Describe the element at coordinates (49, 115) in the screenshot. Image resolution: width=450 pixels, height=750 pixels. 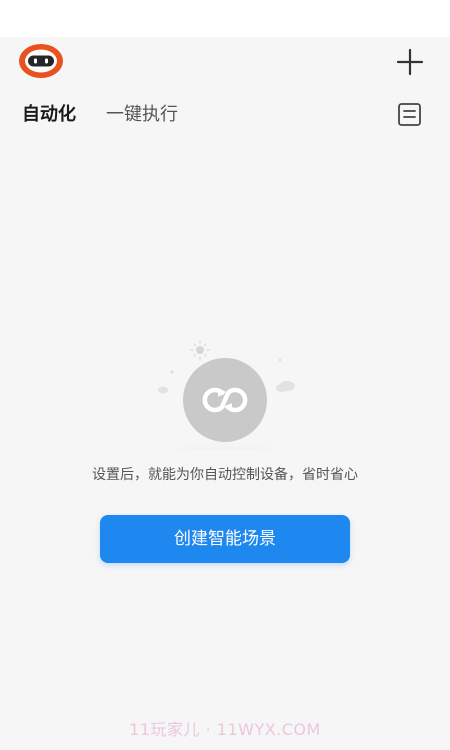
I see `tab-automation: 自动化` at that location.